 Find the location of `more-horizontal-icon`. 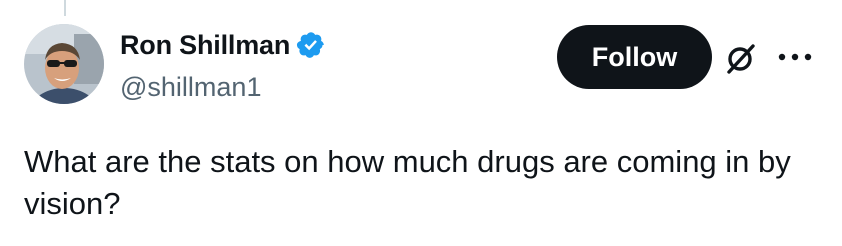

more-horizontal-icon is located at coordinates (795, 57).